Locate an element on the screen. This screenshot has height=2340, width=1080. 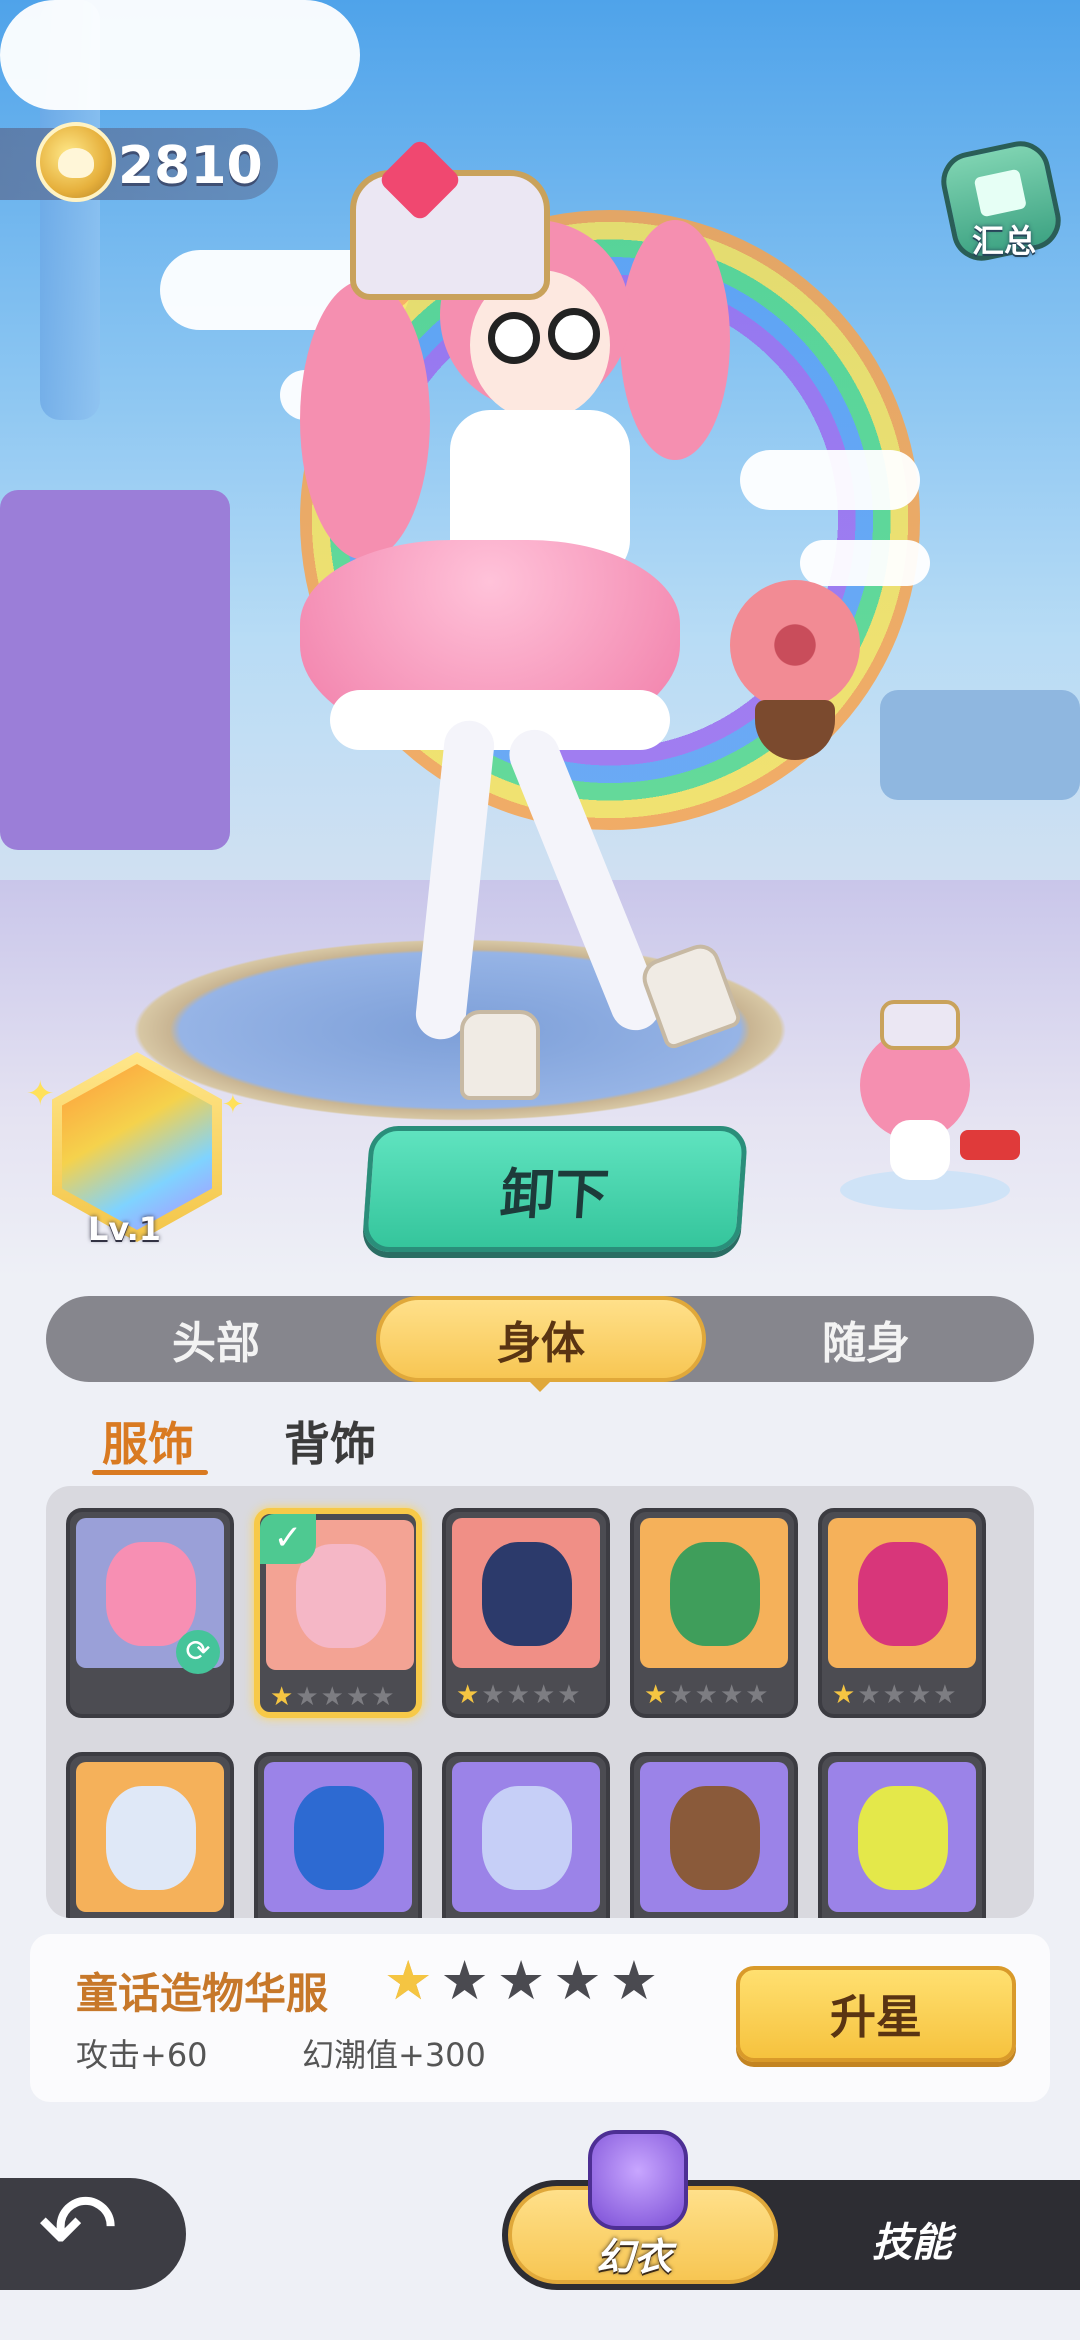
unequip-button: 卸下 is located at coordinates (555, 1189).